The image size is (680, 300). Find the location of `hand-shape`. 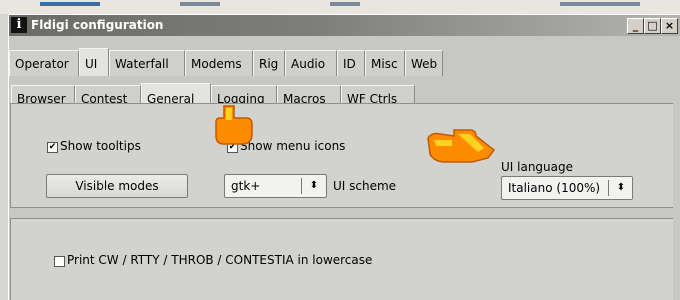

hand-shape is located at coordinates (234, 125).